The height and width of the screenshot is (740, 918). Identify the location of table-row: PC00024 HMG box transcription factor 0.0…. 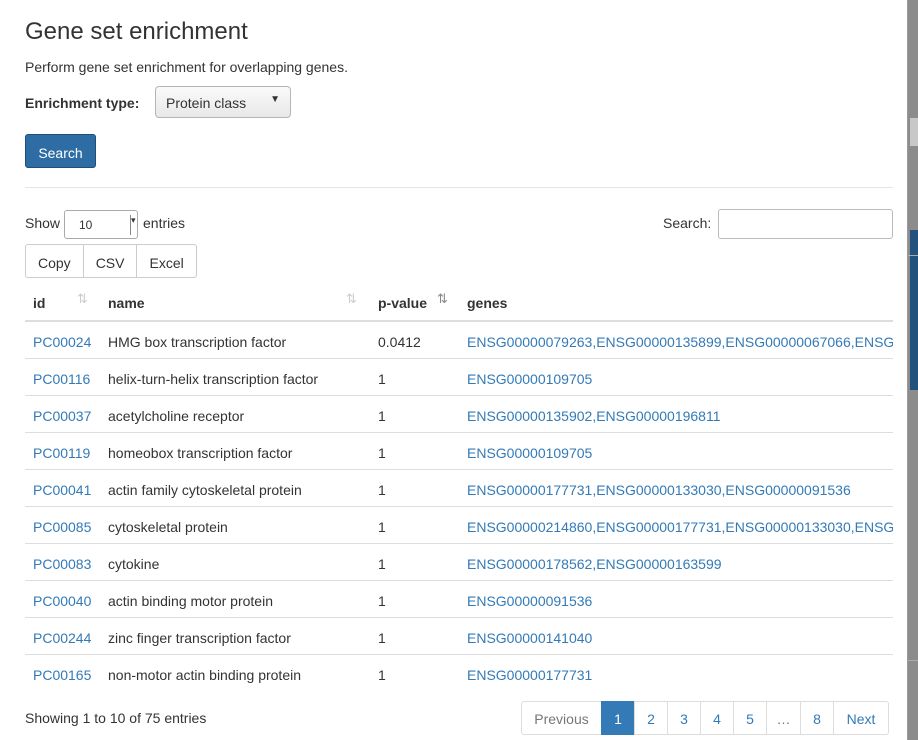
(459, 340).